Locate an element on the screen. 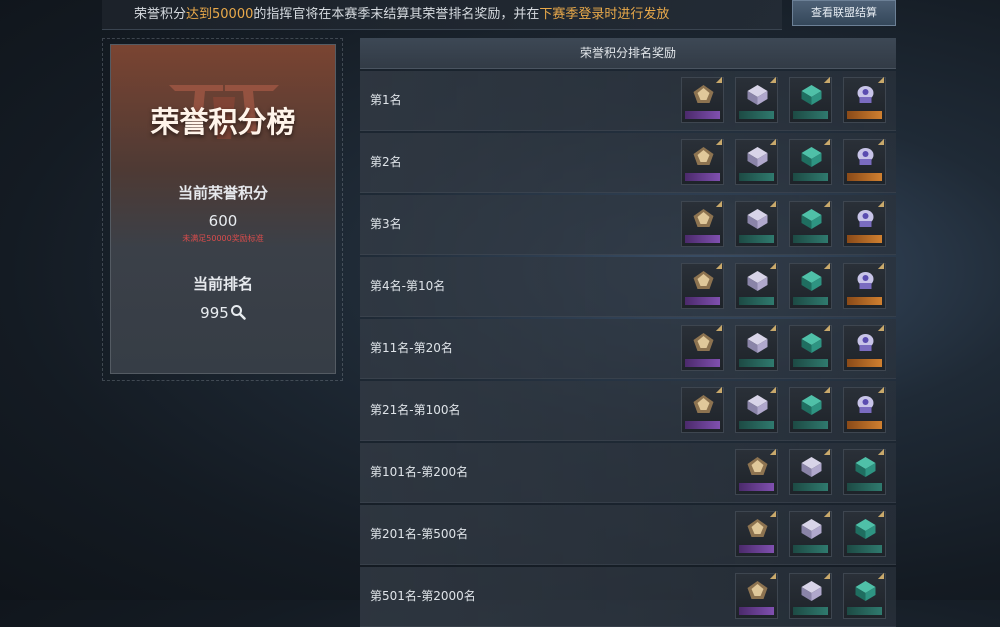  view-alliance-settlement-button: 查看联盟结算 is located at coordinates (844, 13).